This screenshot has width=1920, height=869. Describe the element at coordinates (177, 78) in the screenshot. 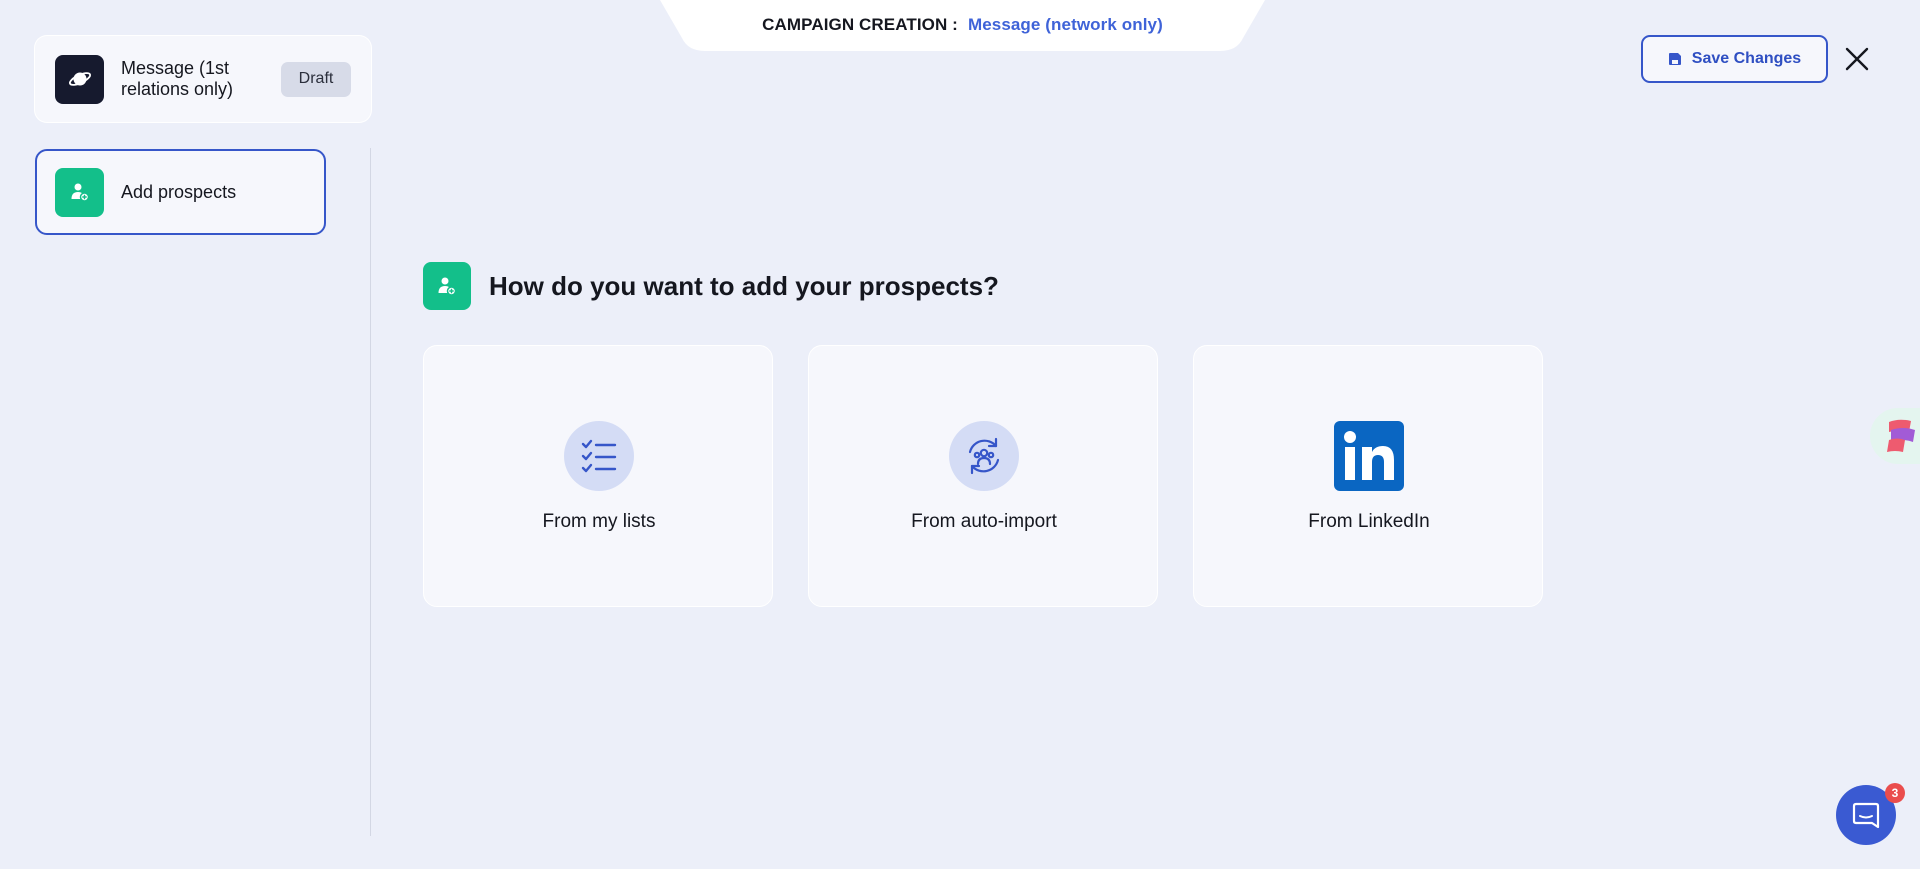

I see `campaign-name: Message (1st relations only)` at that location.